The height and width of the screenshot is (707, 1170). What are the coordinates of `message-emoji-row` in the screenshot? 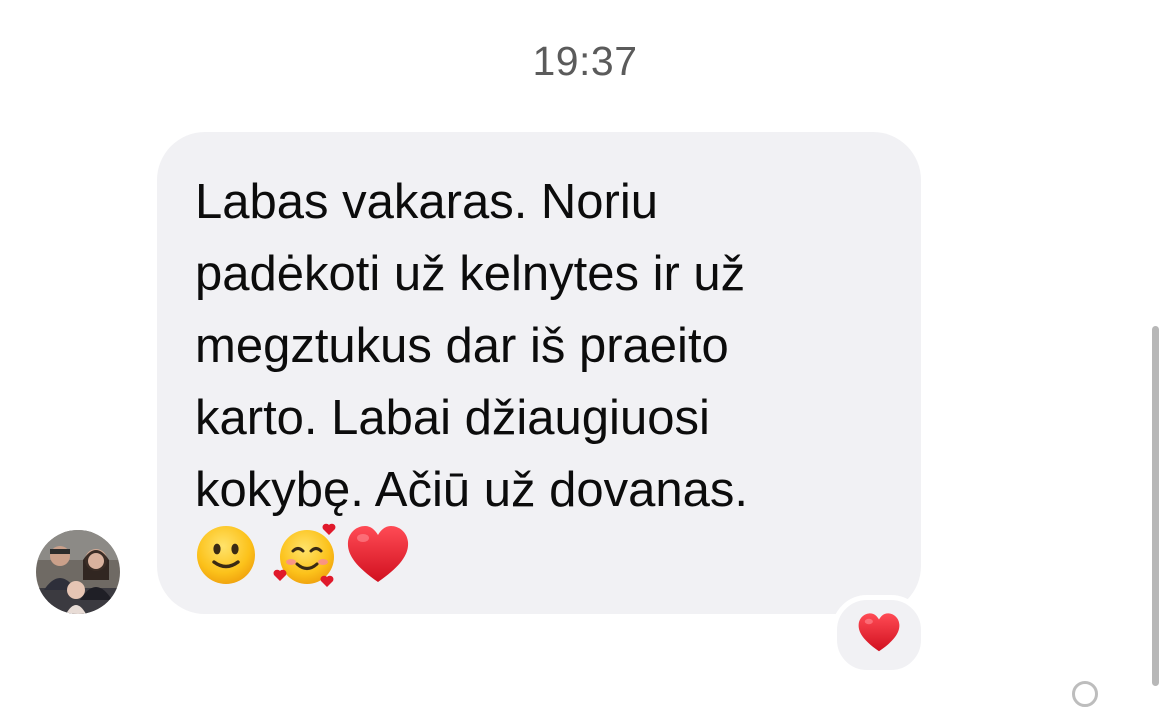 It's located at (303, 555).